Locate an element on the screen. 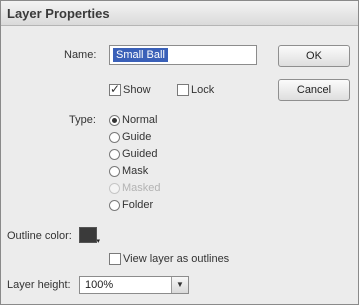 The width and height of the screenshot is (359, 305). cancel-button: Cancel is located at coordinates (314, 90).